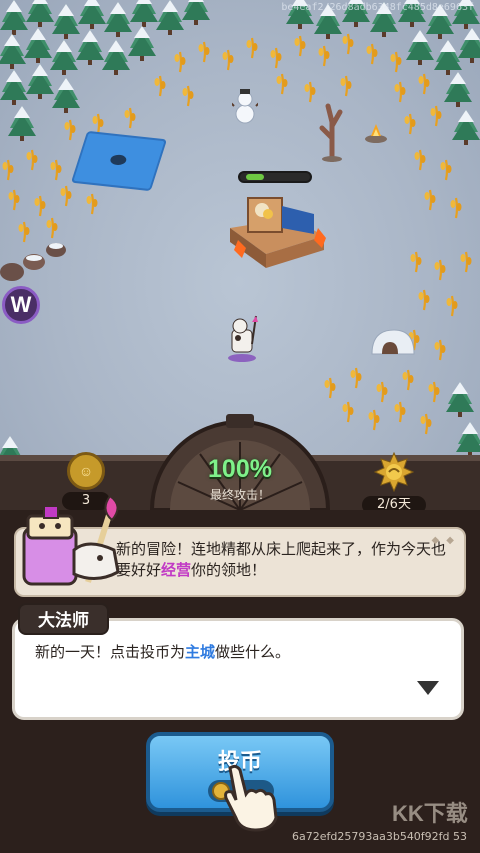  What do you see at coordinates (33, 262) in the screenshot?
I see `boulders` at bounding box center [33, 262].